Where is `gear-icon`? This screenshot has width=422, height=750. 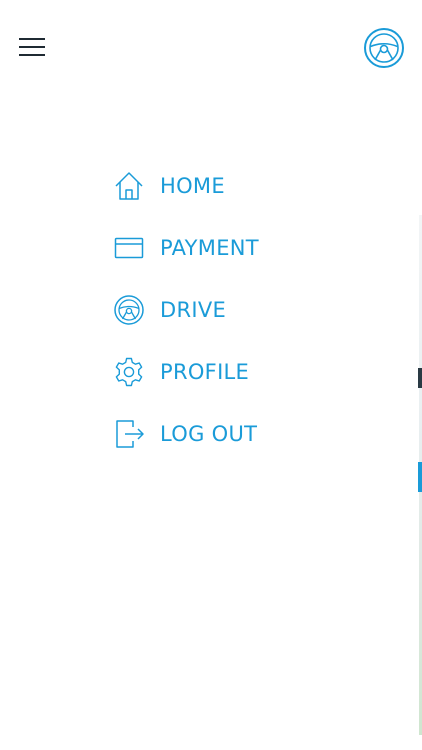 gear-icon is located at coordinates (129, 372).